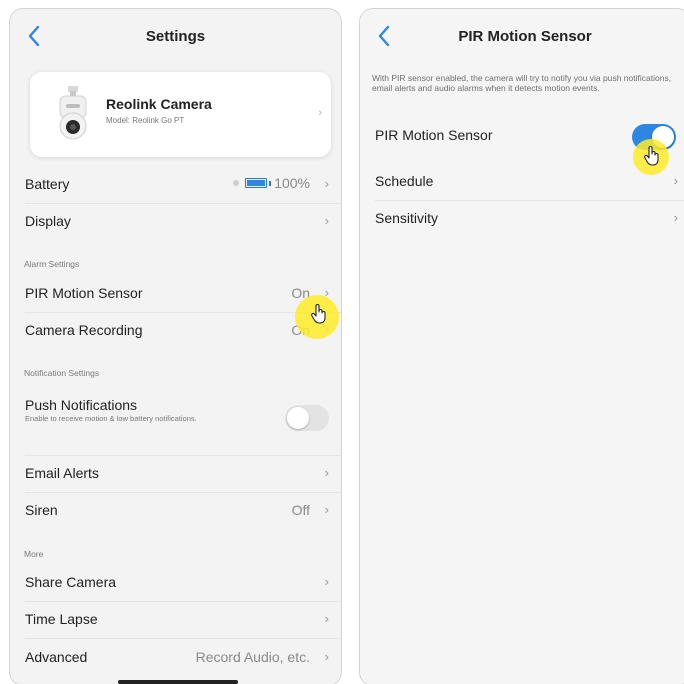  Describe the element at coordinates (48, 221) in the screenshot. I see `display-label: Display` at that location.